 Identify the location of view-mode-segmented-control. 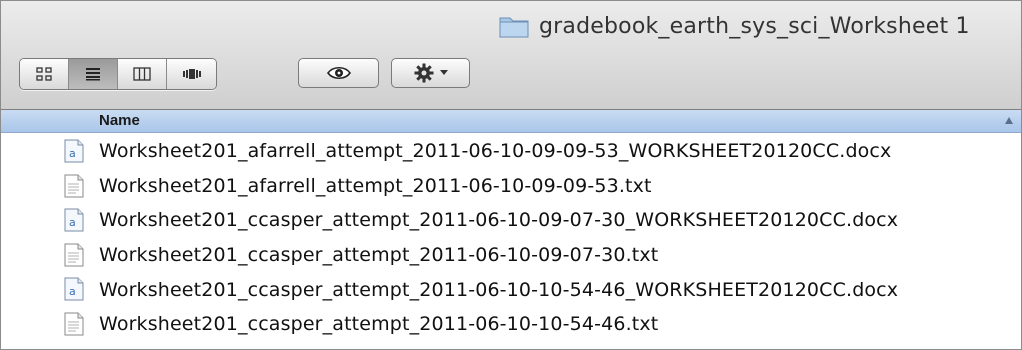
(118, 74).